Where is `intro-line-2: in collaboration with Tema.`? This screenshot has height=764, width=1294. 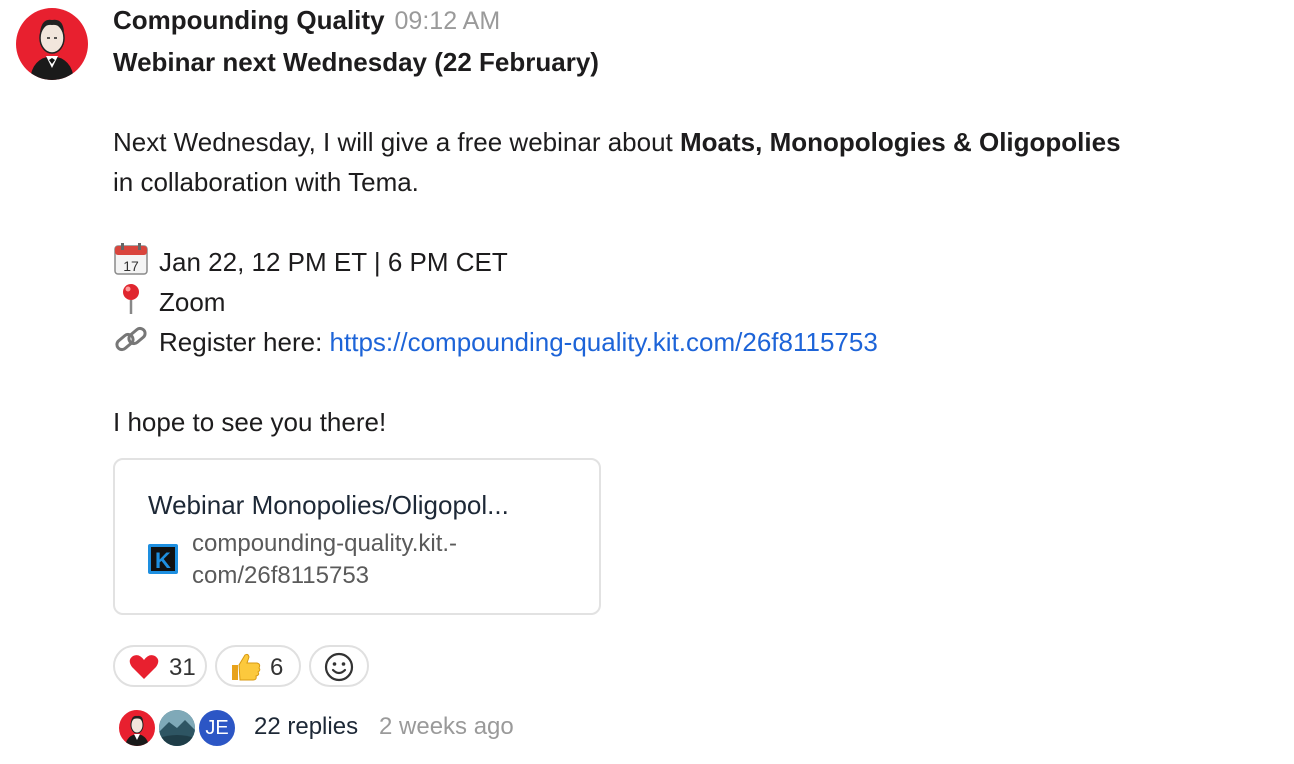
intro-line-2: in collaboration with Tema. is located at coordinates (266, 182).